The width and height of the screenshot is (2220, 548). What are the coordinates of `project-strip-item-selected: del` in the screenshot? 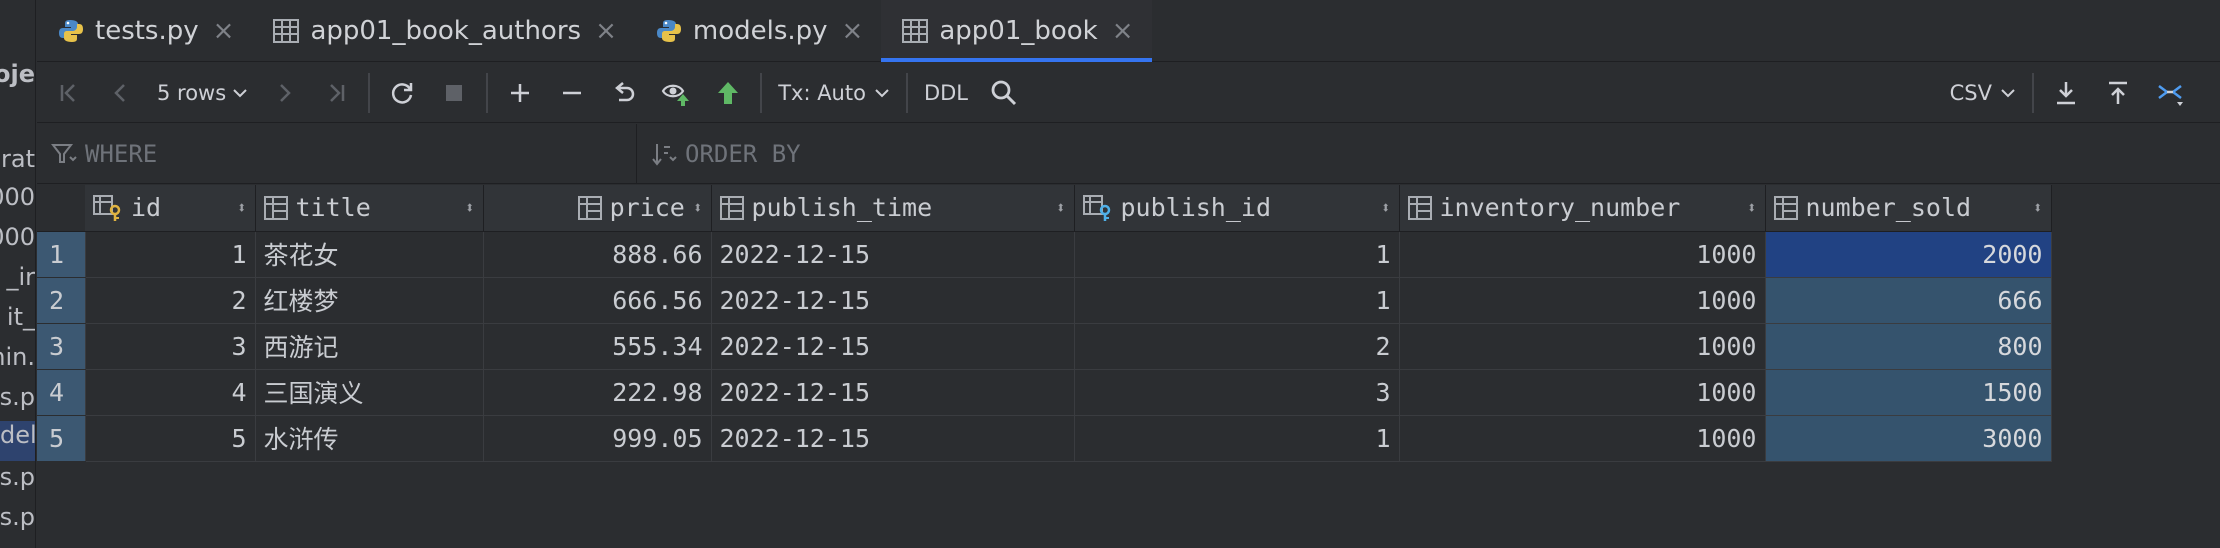 It's located at (17, 441).